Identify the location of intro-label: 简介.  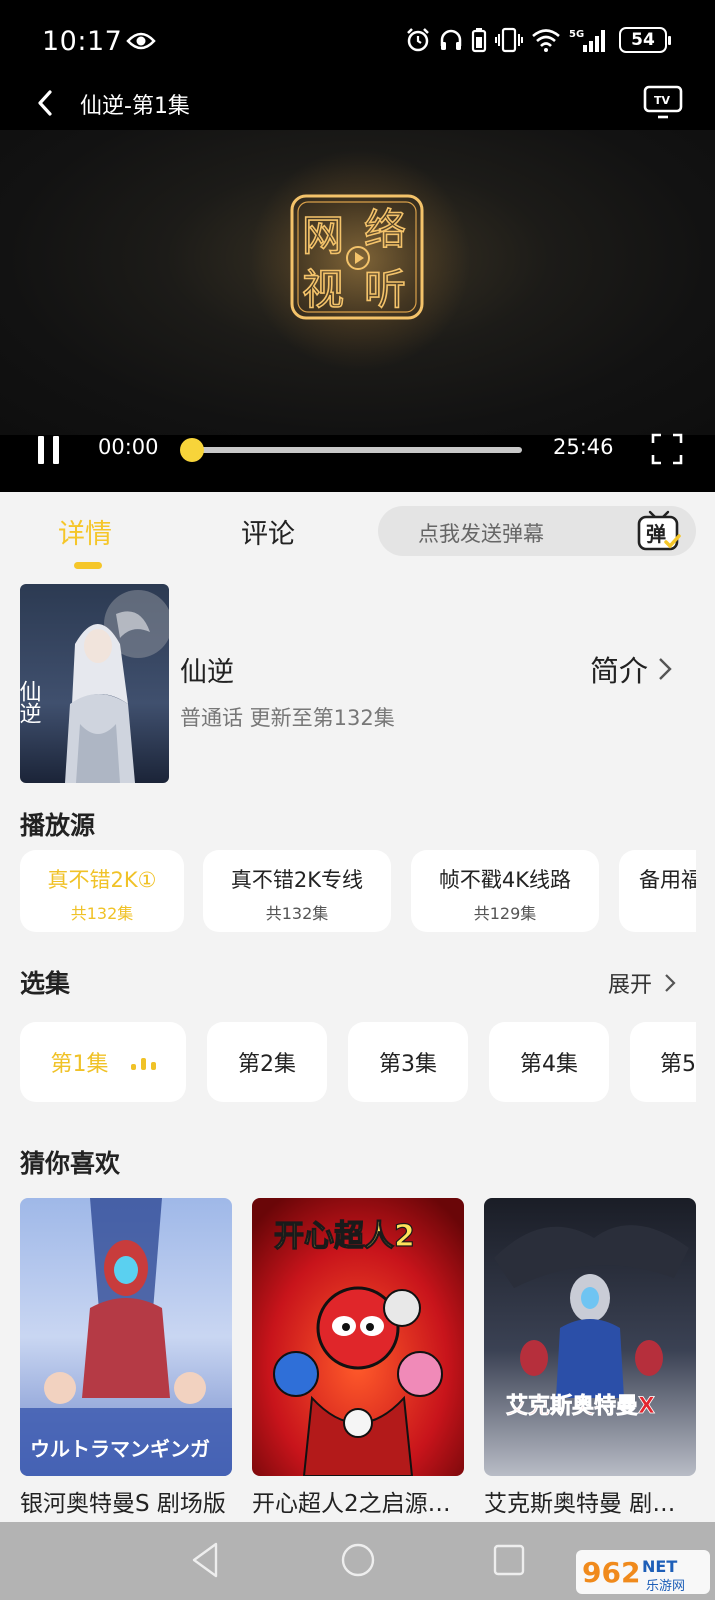
(619, 671).